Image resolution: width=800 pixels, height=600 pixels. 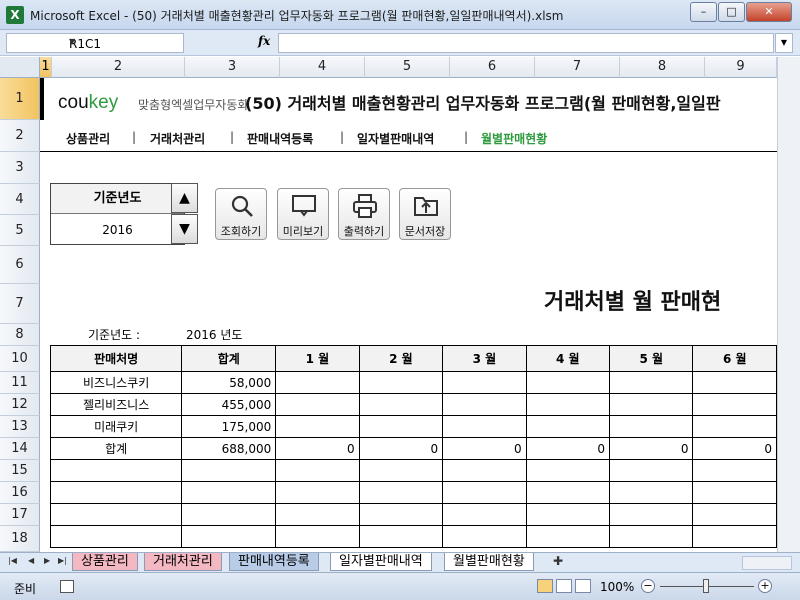 What do you see at coordinates (31, 560) in the screenshot?
I see `prev-sheet-icon: ◀` at bounding box center [31, 560].